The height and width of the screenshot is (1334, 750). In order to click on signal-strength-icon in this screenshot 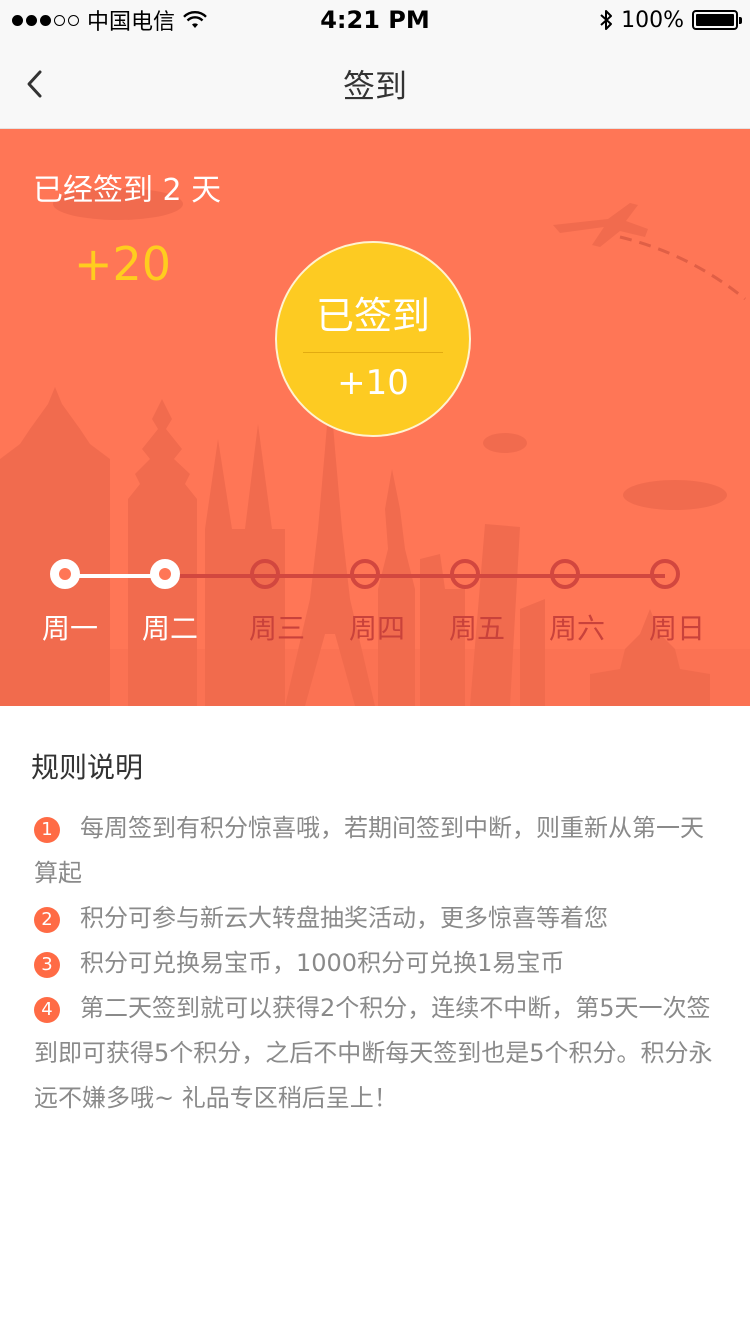, I will do `click(45, 20)`.